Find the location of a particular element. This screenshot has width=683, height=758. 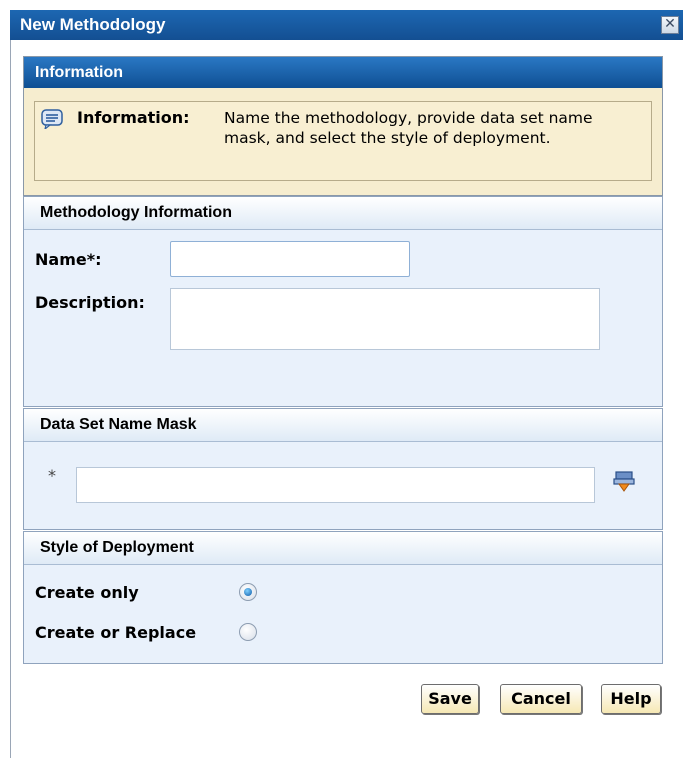

lookup-tool-icon is located at coordinates (624, 481).